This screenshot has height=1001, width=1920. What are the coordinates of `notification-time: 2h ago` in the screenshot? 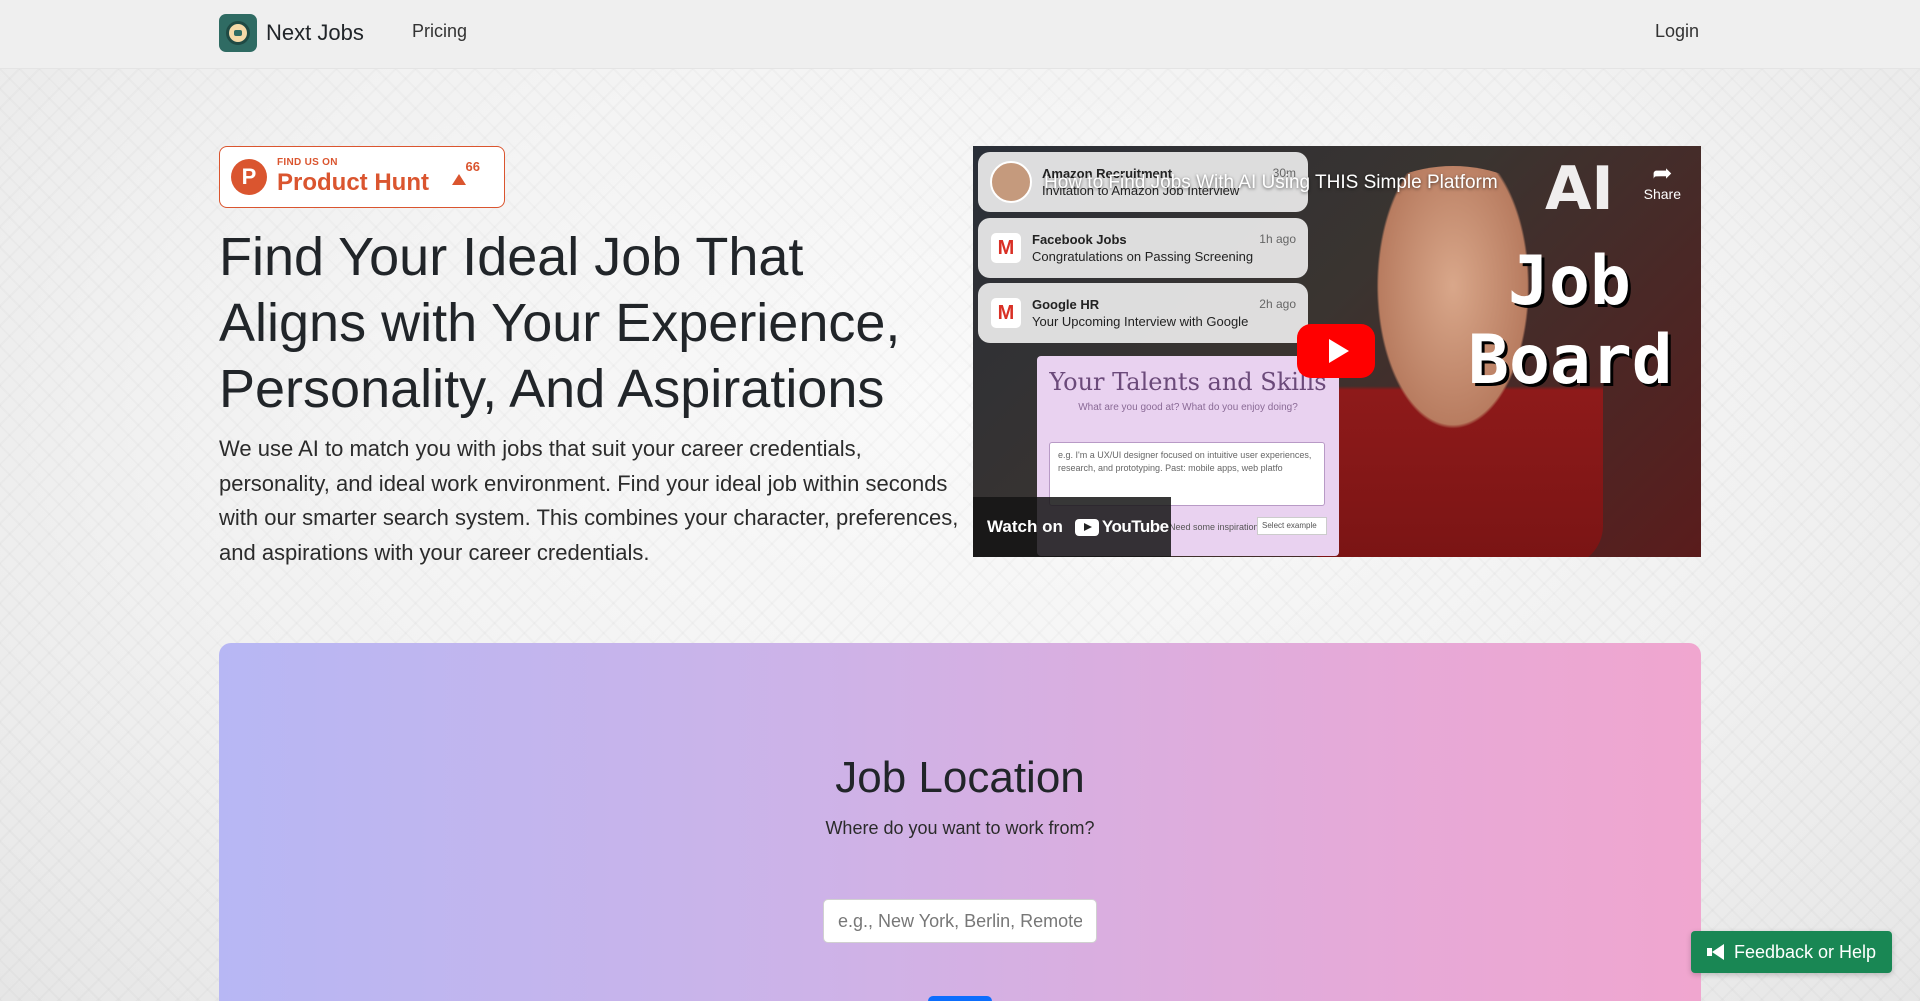 It's located at (1277, 304).